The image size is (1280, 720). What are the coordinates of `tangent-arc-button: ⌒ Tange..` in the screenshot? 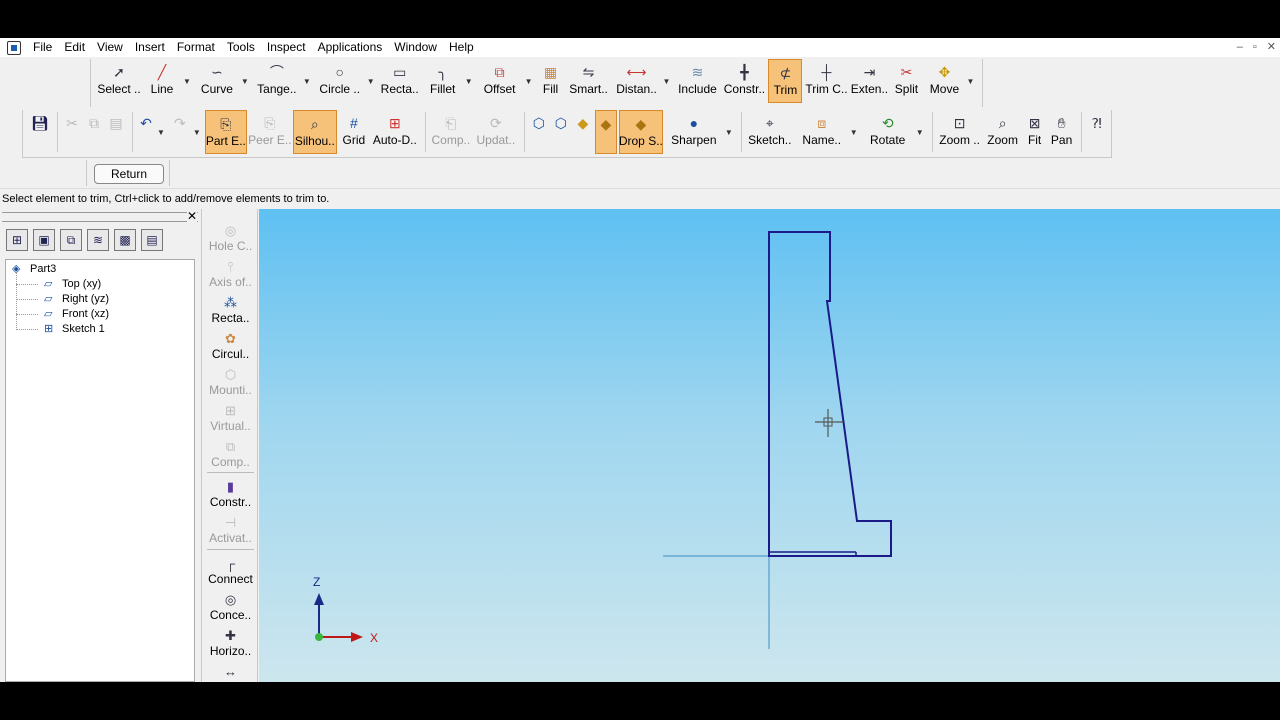 It's located at (277, 81).